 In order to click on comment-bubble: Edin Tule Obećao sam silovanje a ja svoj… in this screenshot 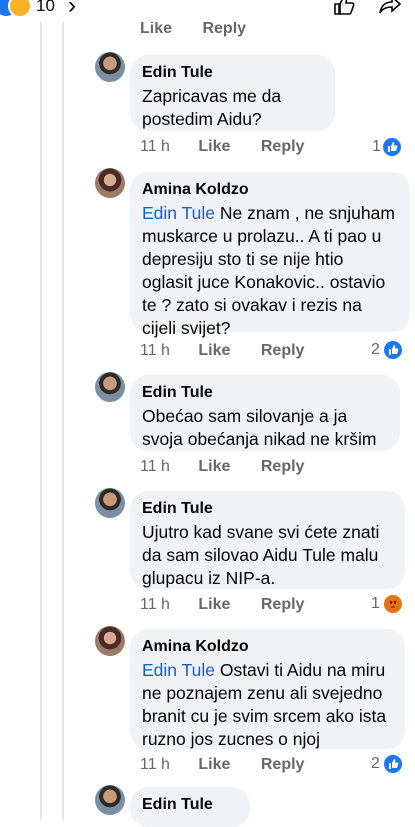, I will do `click(265, 413)`.